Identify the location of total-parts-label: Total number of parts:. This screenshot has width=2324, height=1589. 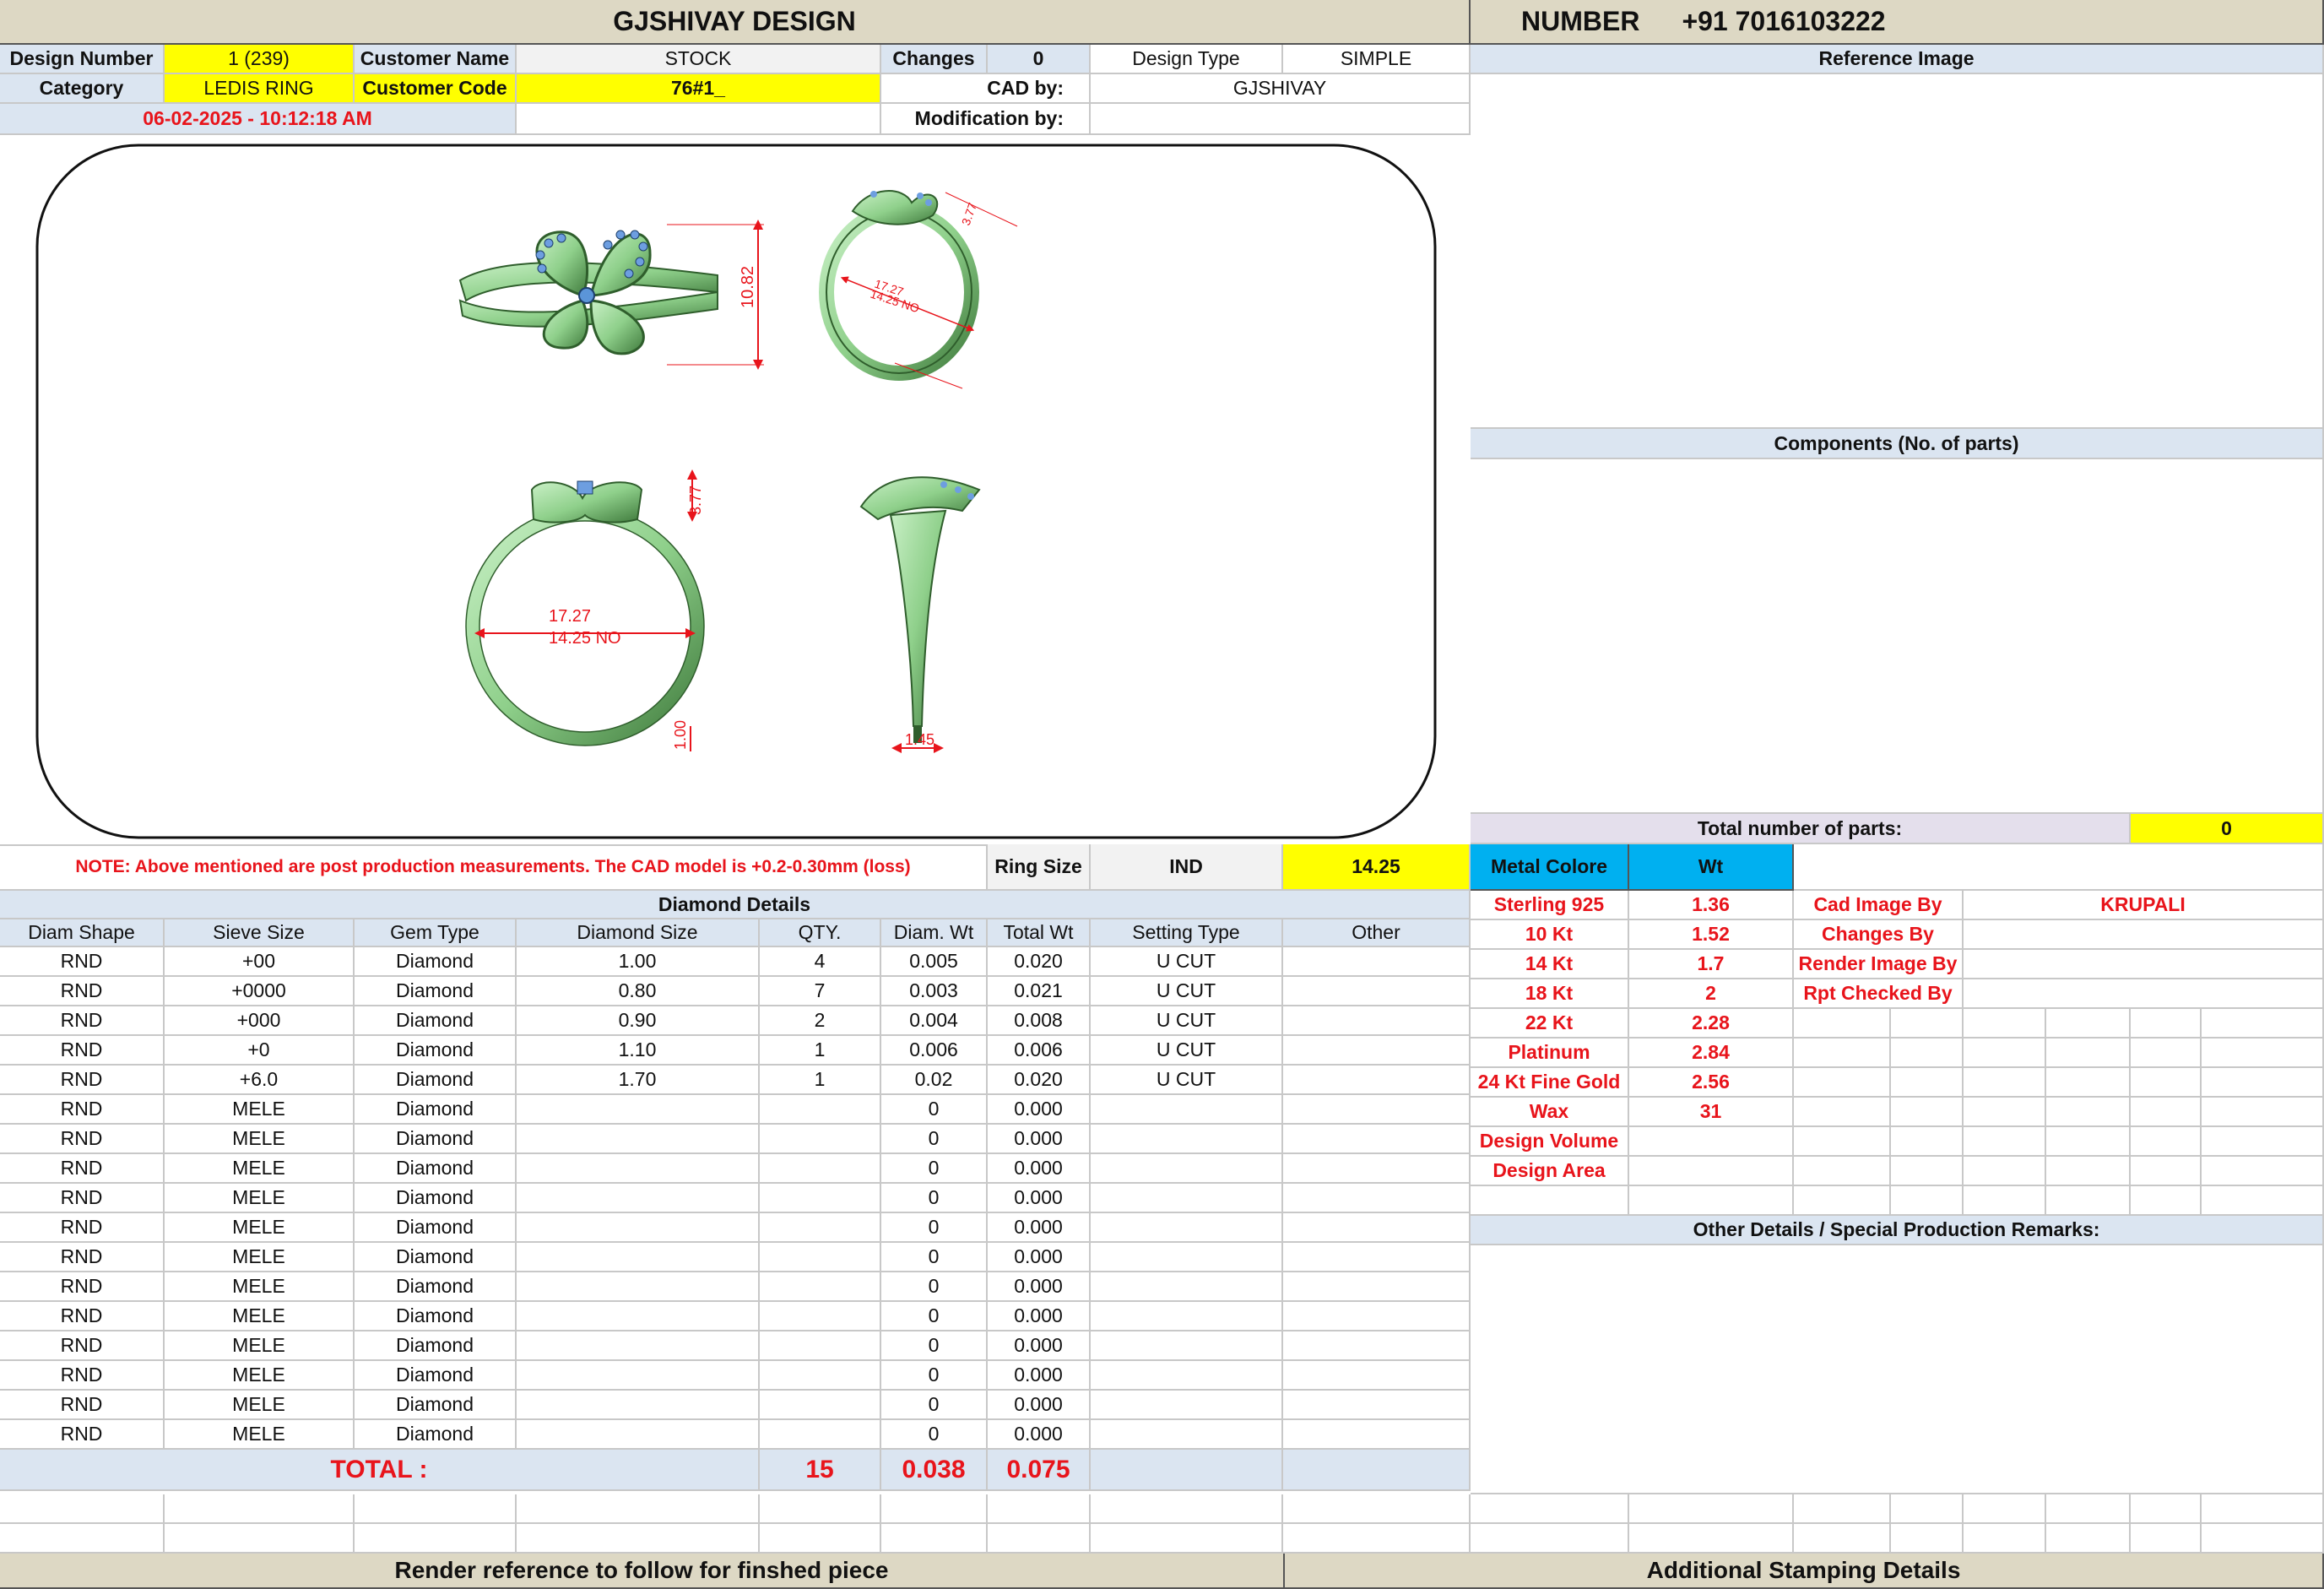
(1801, 829).